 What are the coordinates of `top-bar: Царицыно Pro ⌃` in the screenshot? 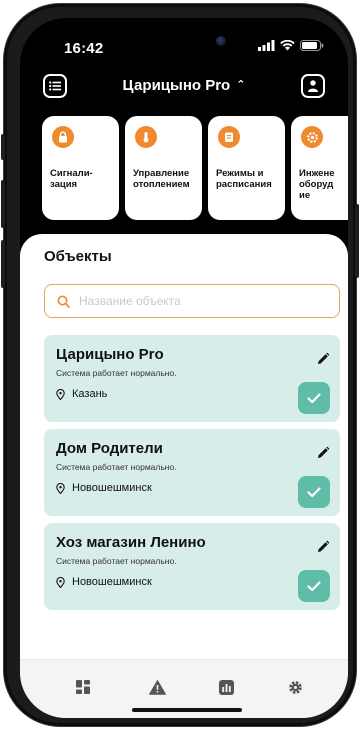 It's located at (184, 94).